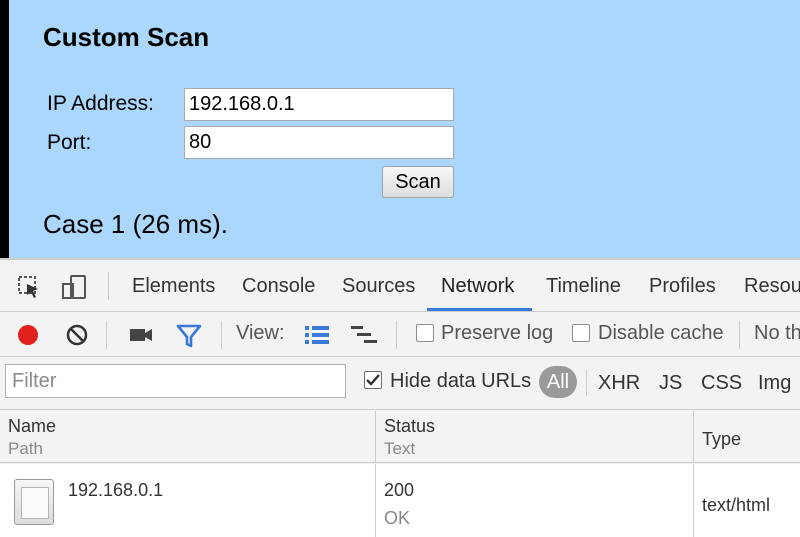 The width and height of the screenshot is (800, 537). I want to click on window-edge, so click(4, 129).